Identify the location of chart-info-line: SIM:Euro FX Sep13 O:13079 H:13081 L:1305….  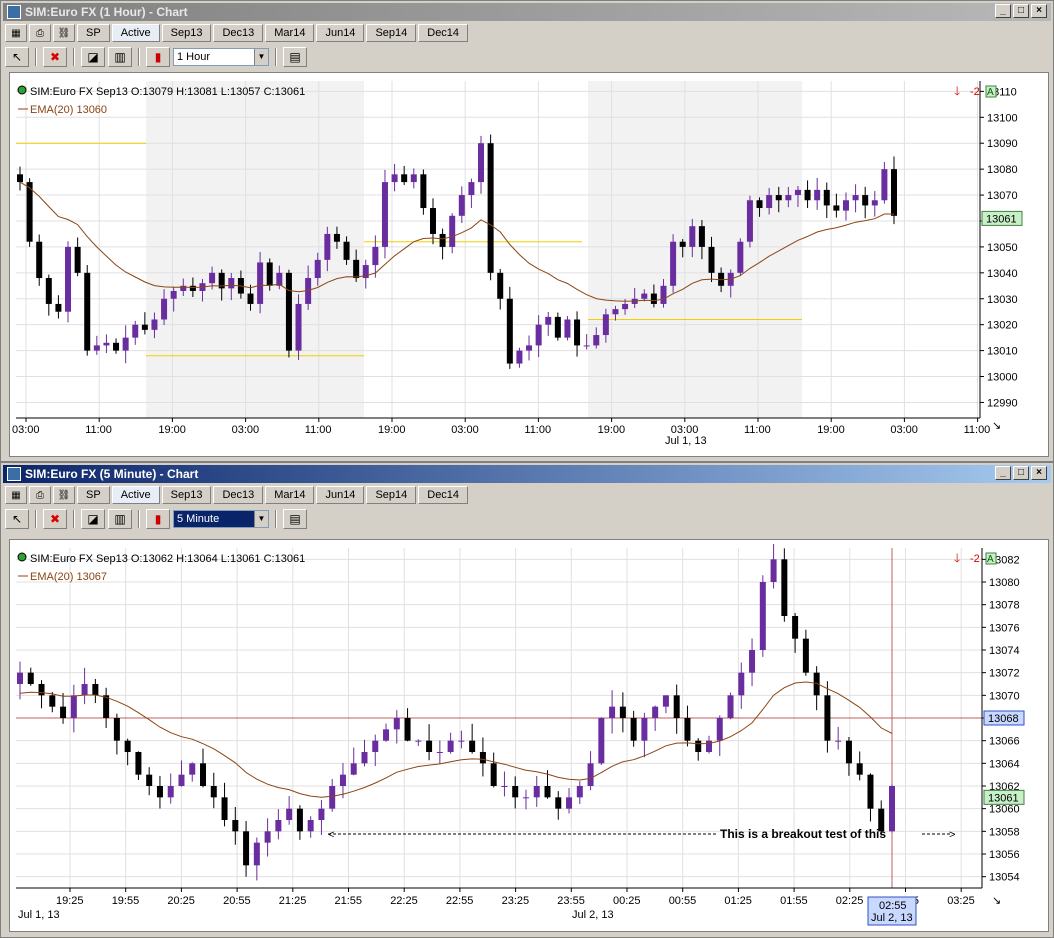
(167, 92).